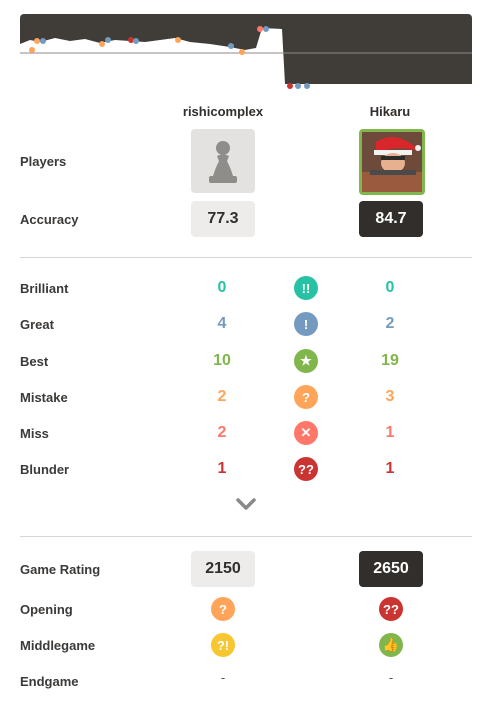 This screenshot has width=488, height=716. Describe the element at coordinates (391, 677) in the screenshot. I see `endgame-black-value: -` at that location.